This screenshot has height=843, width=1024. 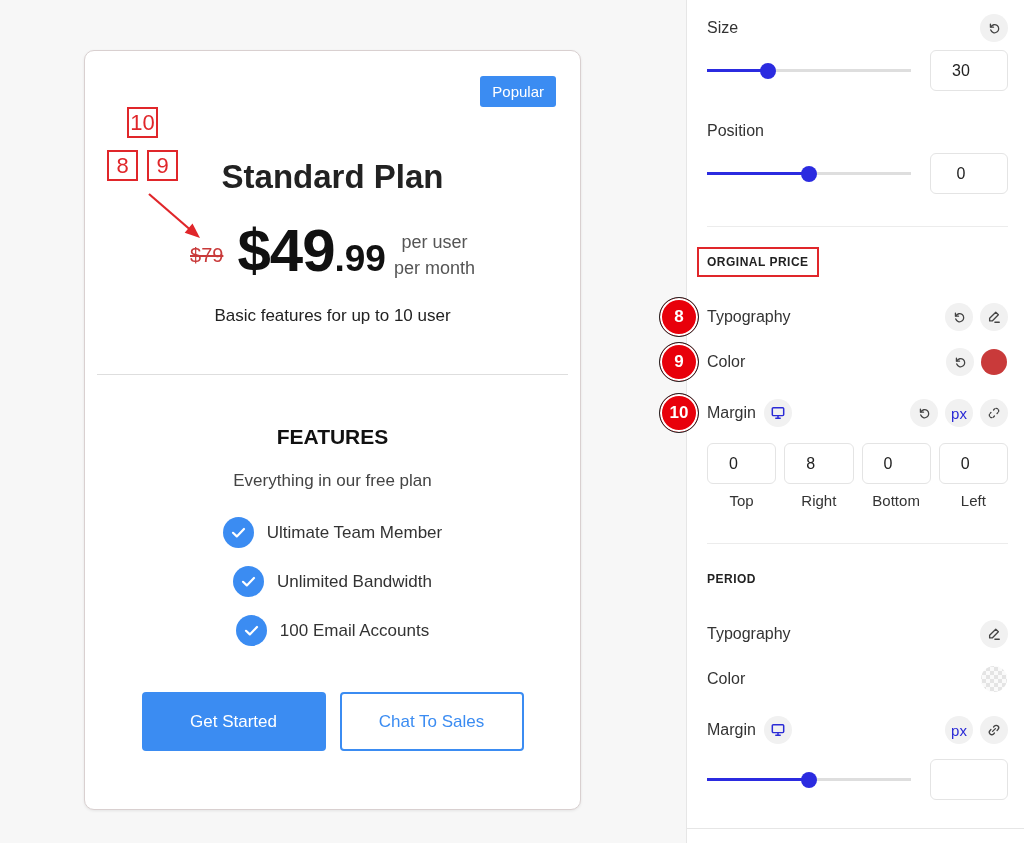 I want to click on number-input: 8, so click(x=819, y=463).